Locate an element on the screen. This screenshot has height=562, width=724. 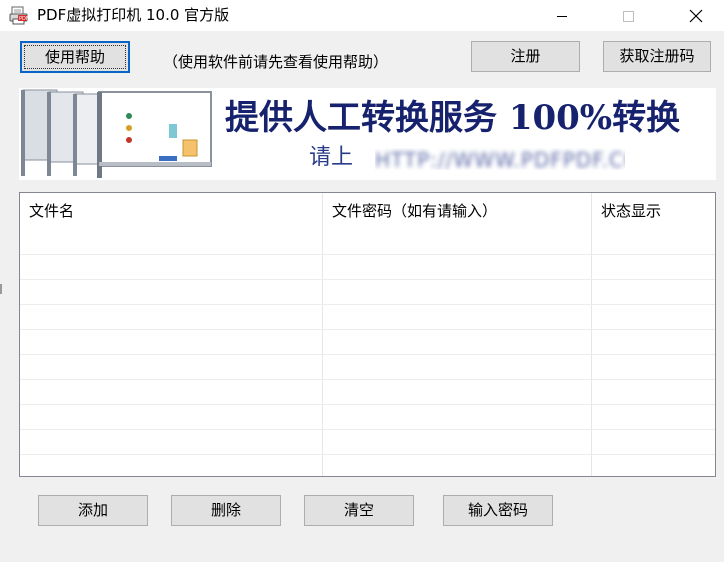
register-button: 注册 is located at coordinates (525, 56).